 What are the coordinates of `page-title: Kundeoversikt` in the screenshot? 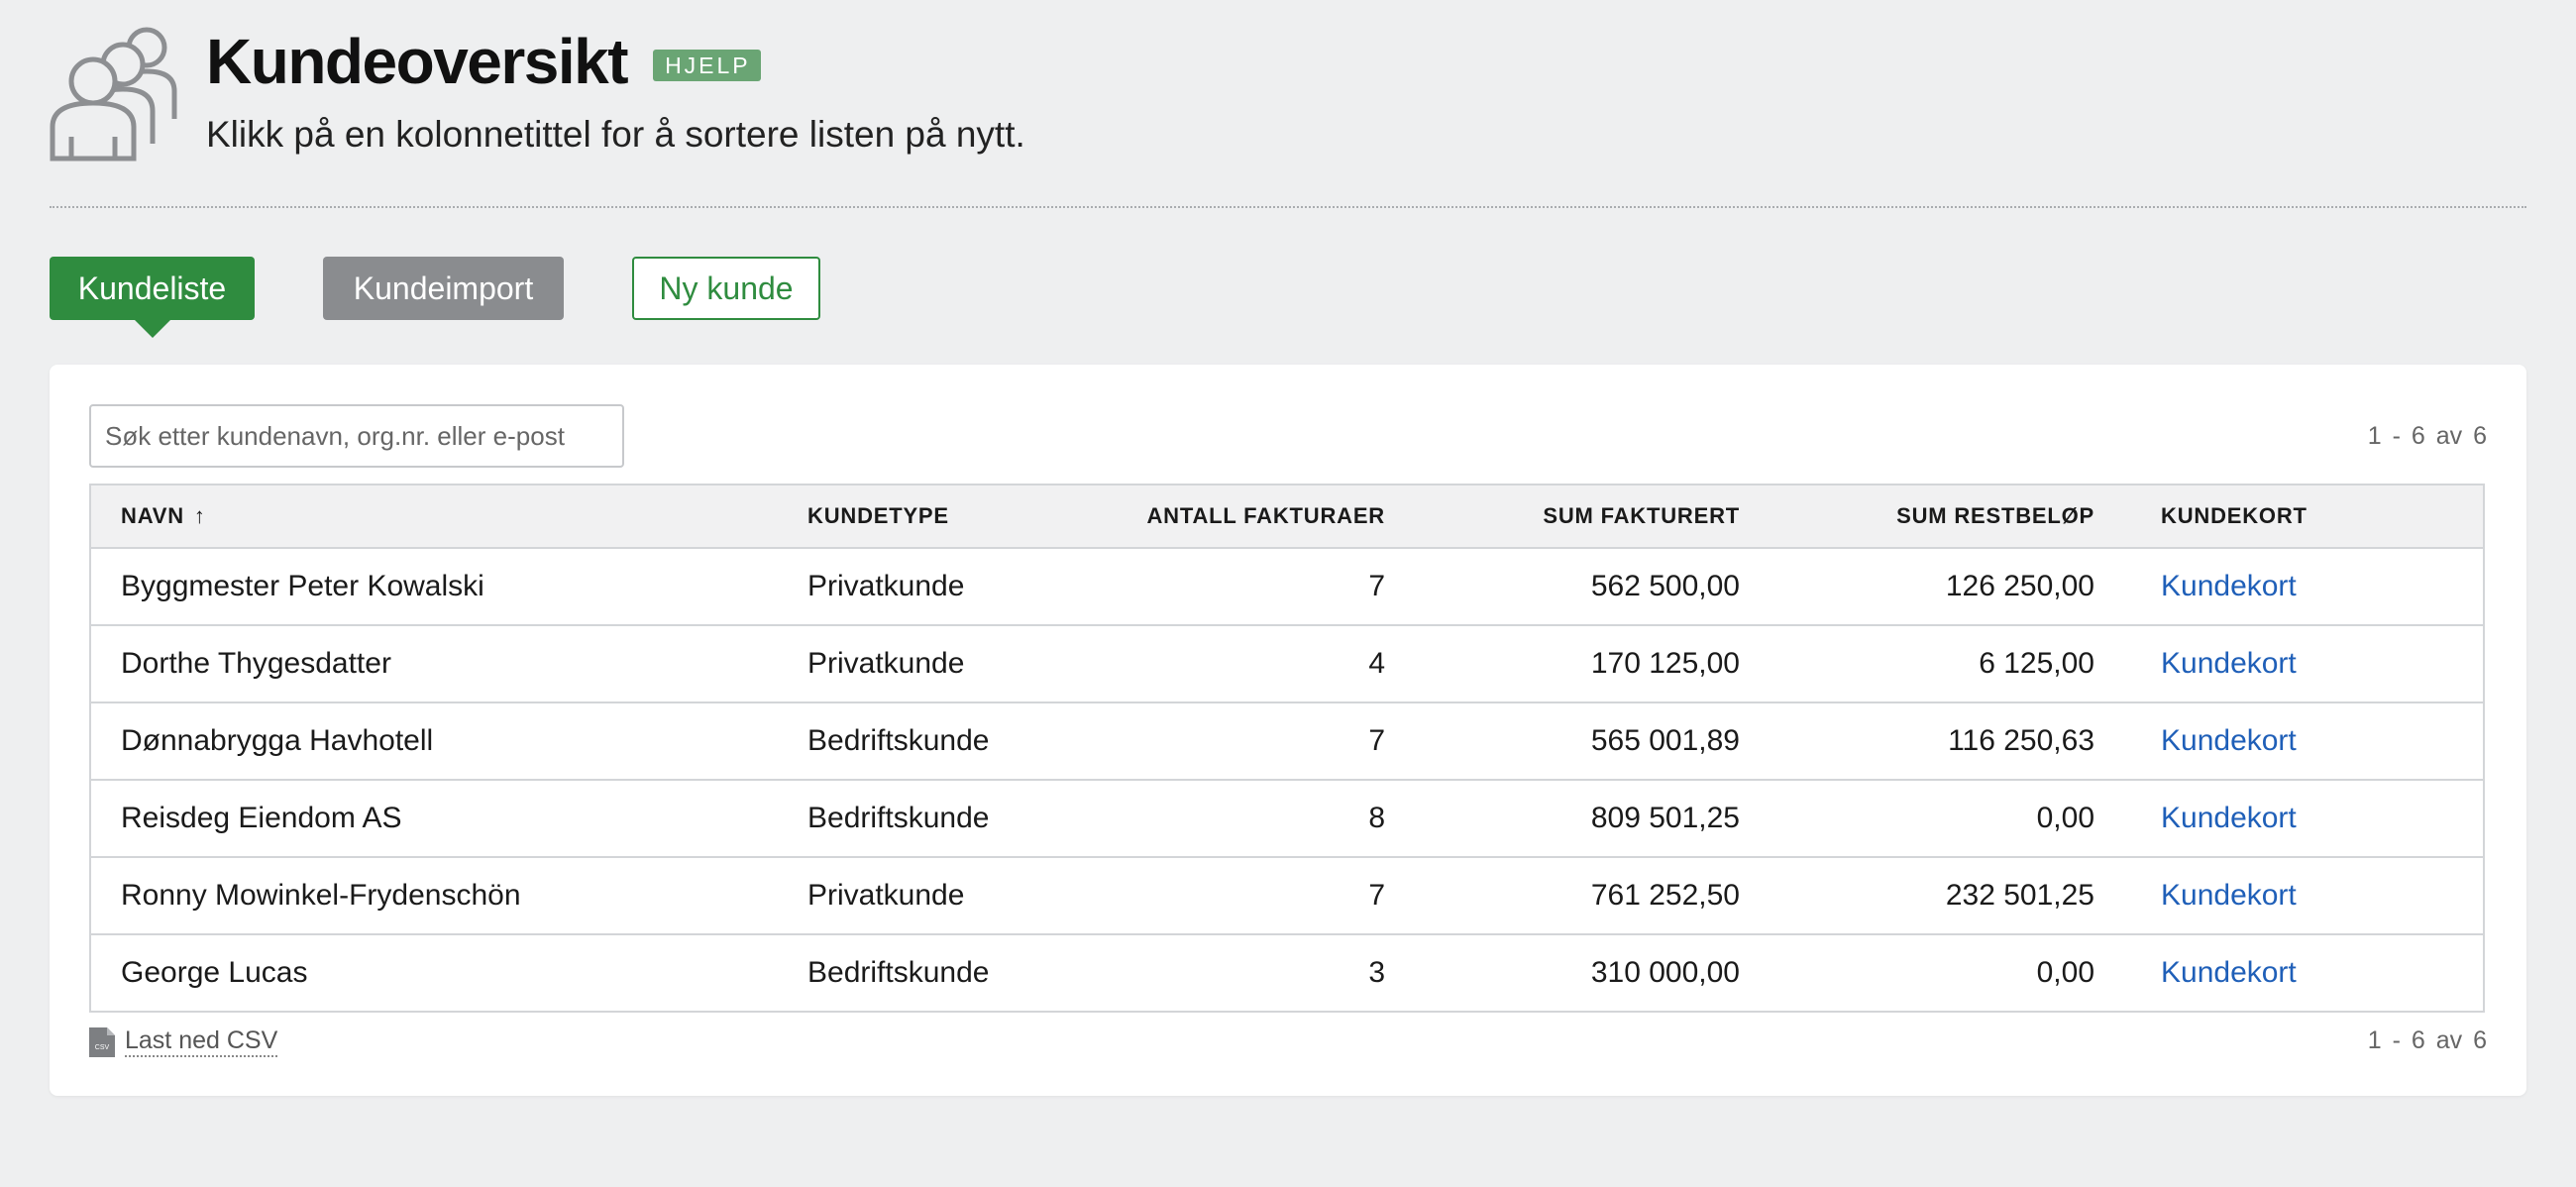 It's located at (418, 61).